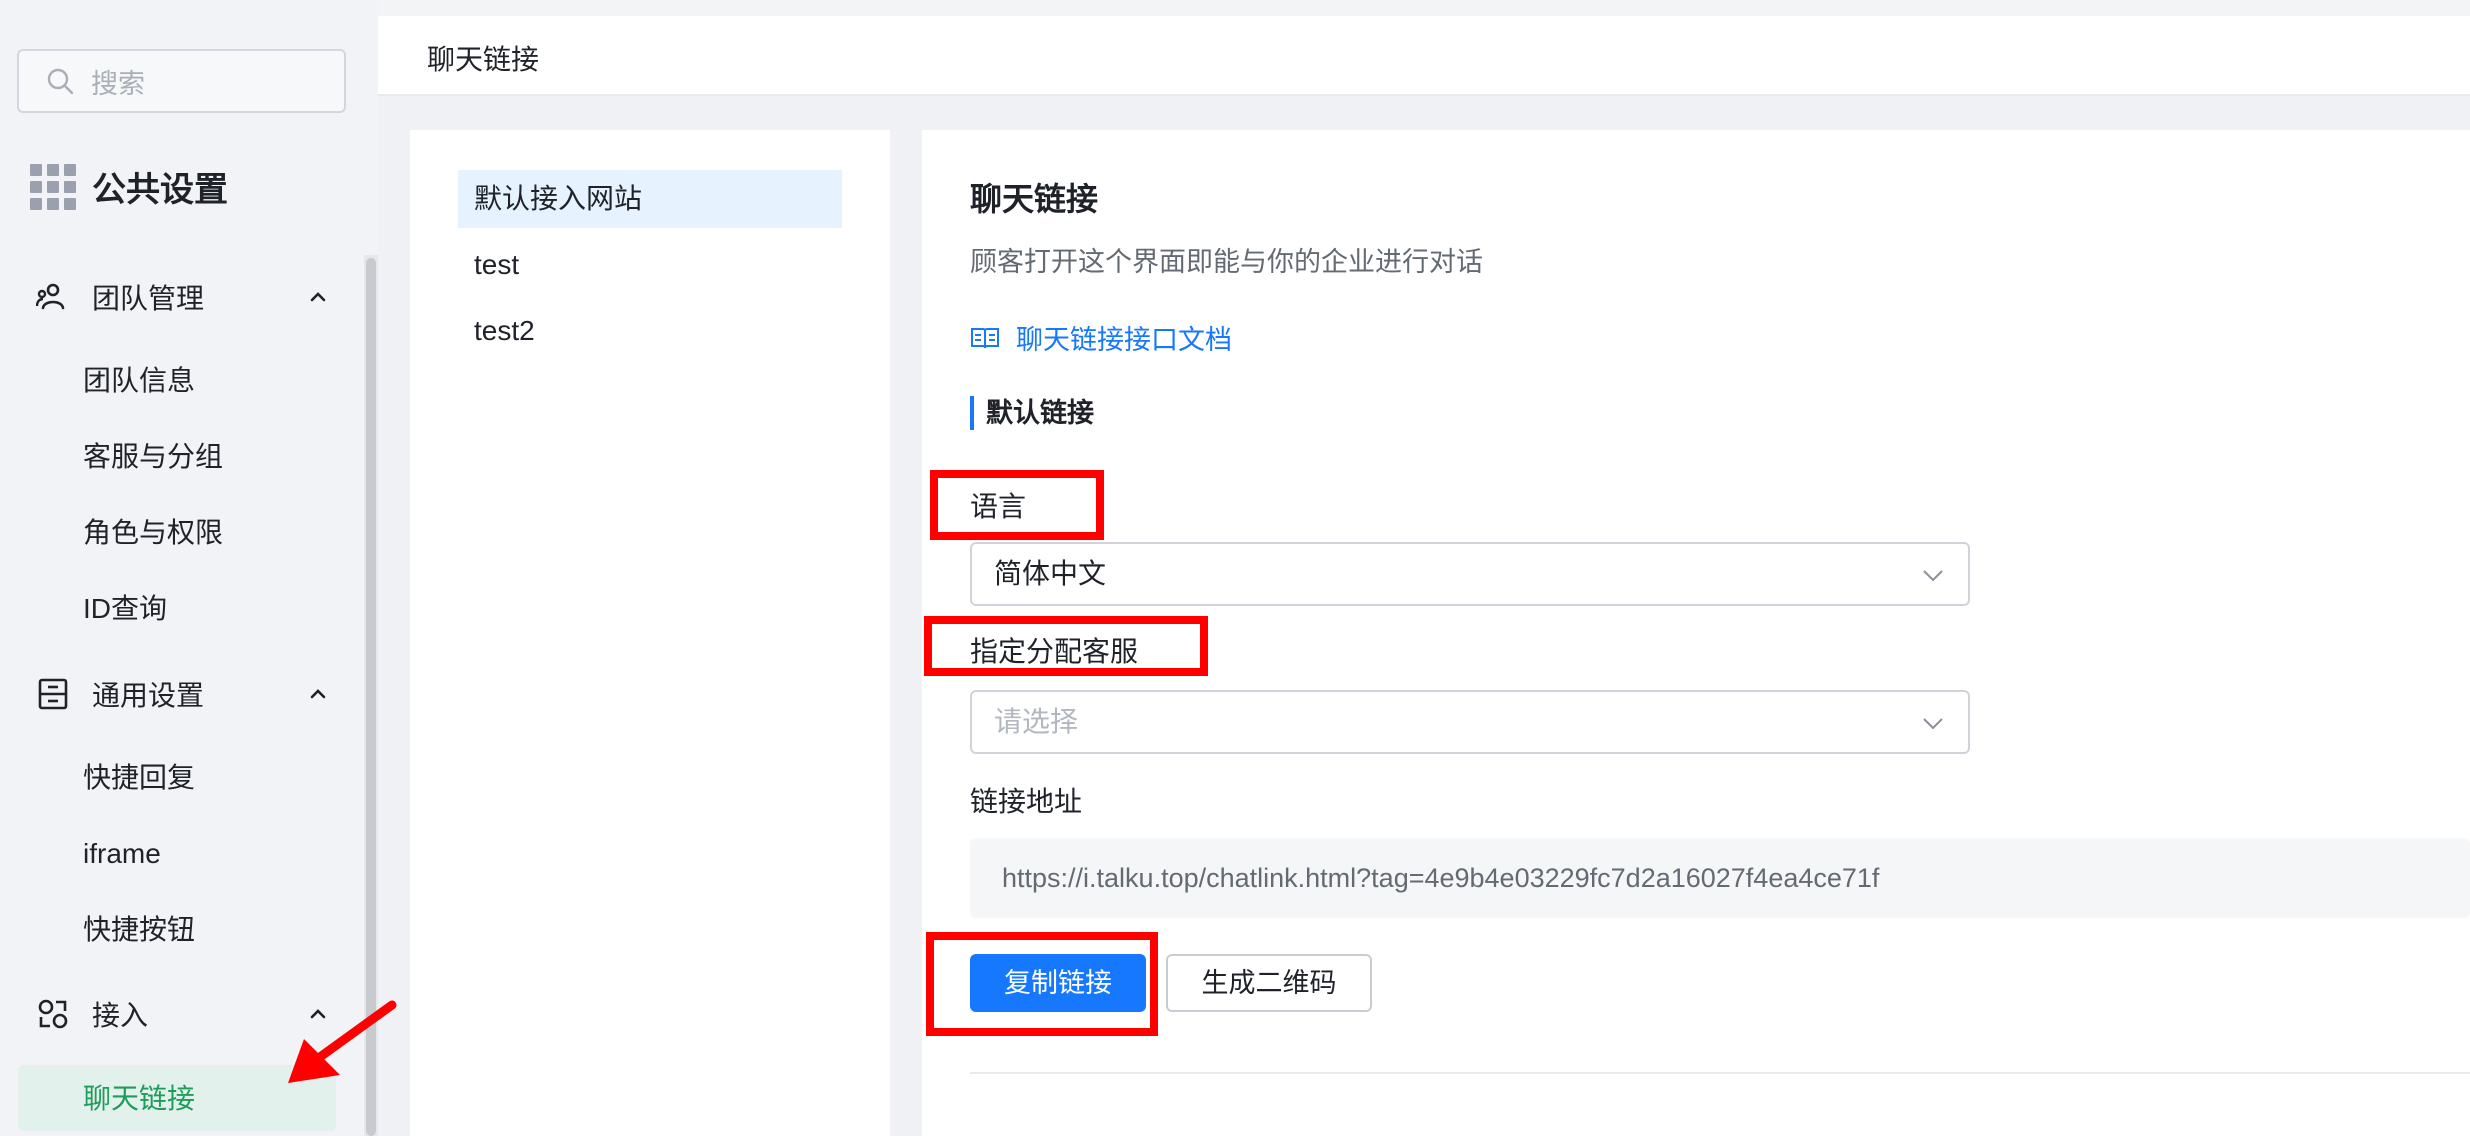  Describe the element at coordinates (50, 296) in the screenshot. I see `team-icon` at that location.